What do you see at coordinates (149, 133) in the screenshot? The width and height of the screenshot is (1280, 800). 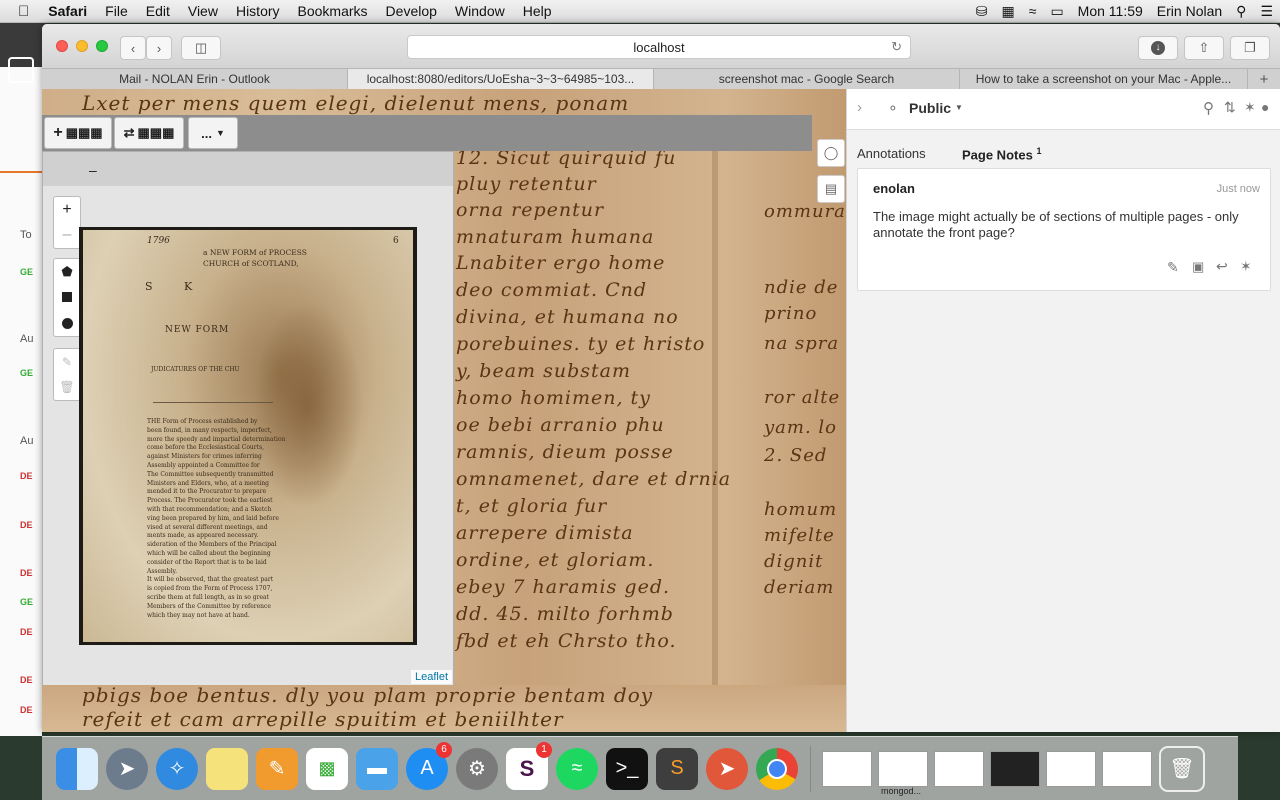 I see `reorder-pages-button: ⇄ ▦▦▦` at bounding box center [149, 133].